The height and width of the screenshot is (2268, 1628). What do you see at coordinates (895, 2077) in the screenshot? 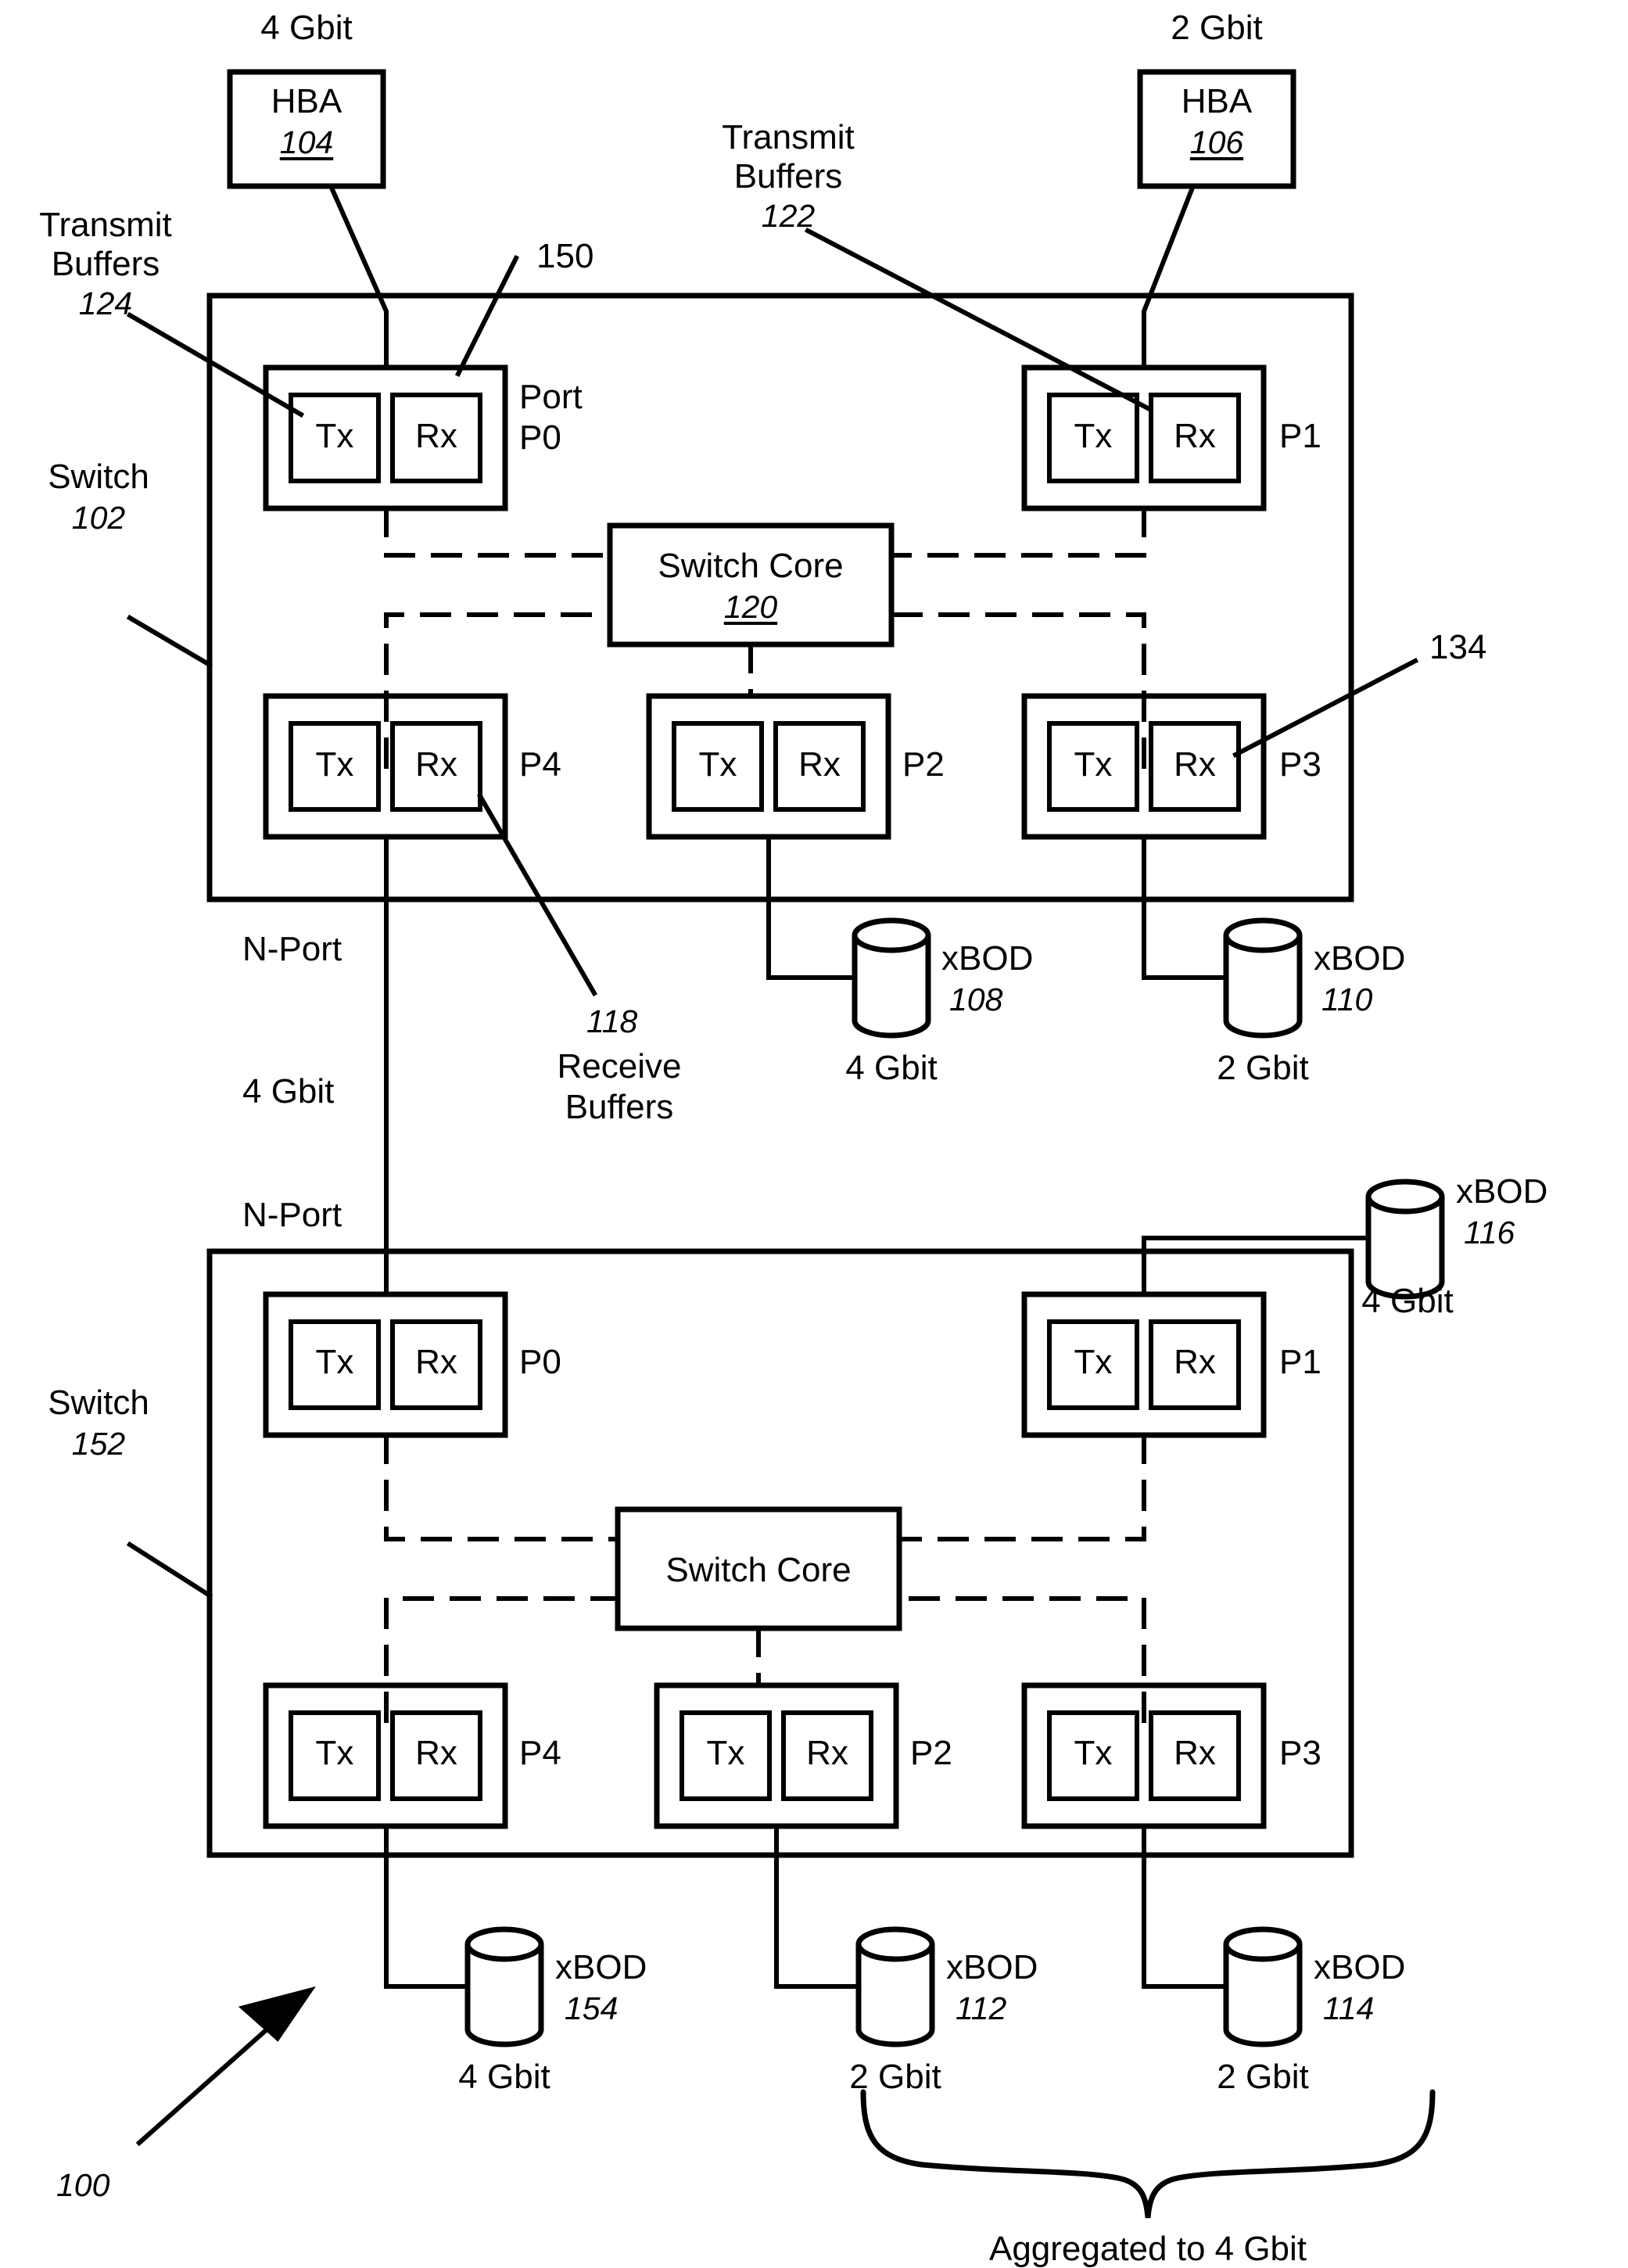
I see `xbod-112-speed: 2 Gbit` at bounding box center [895, 2077].